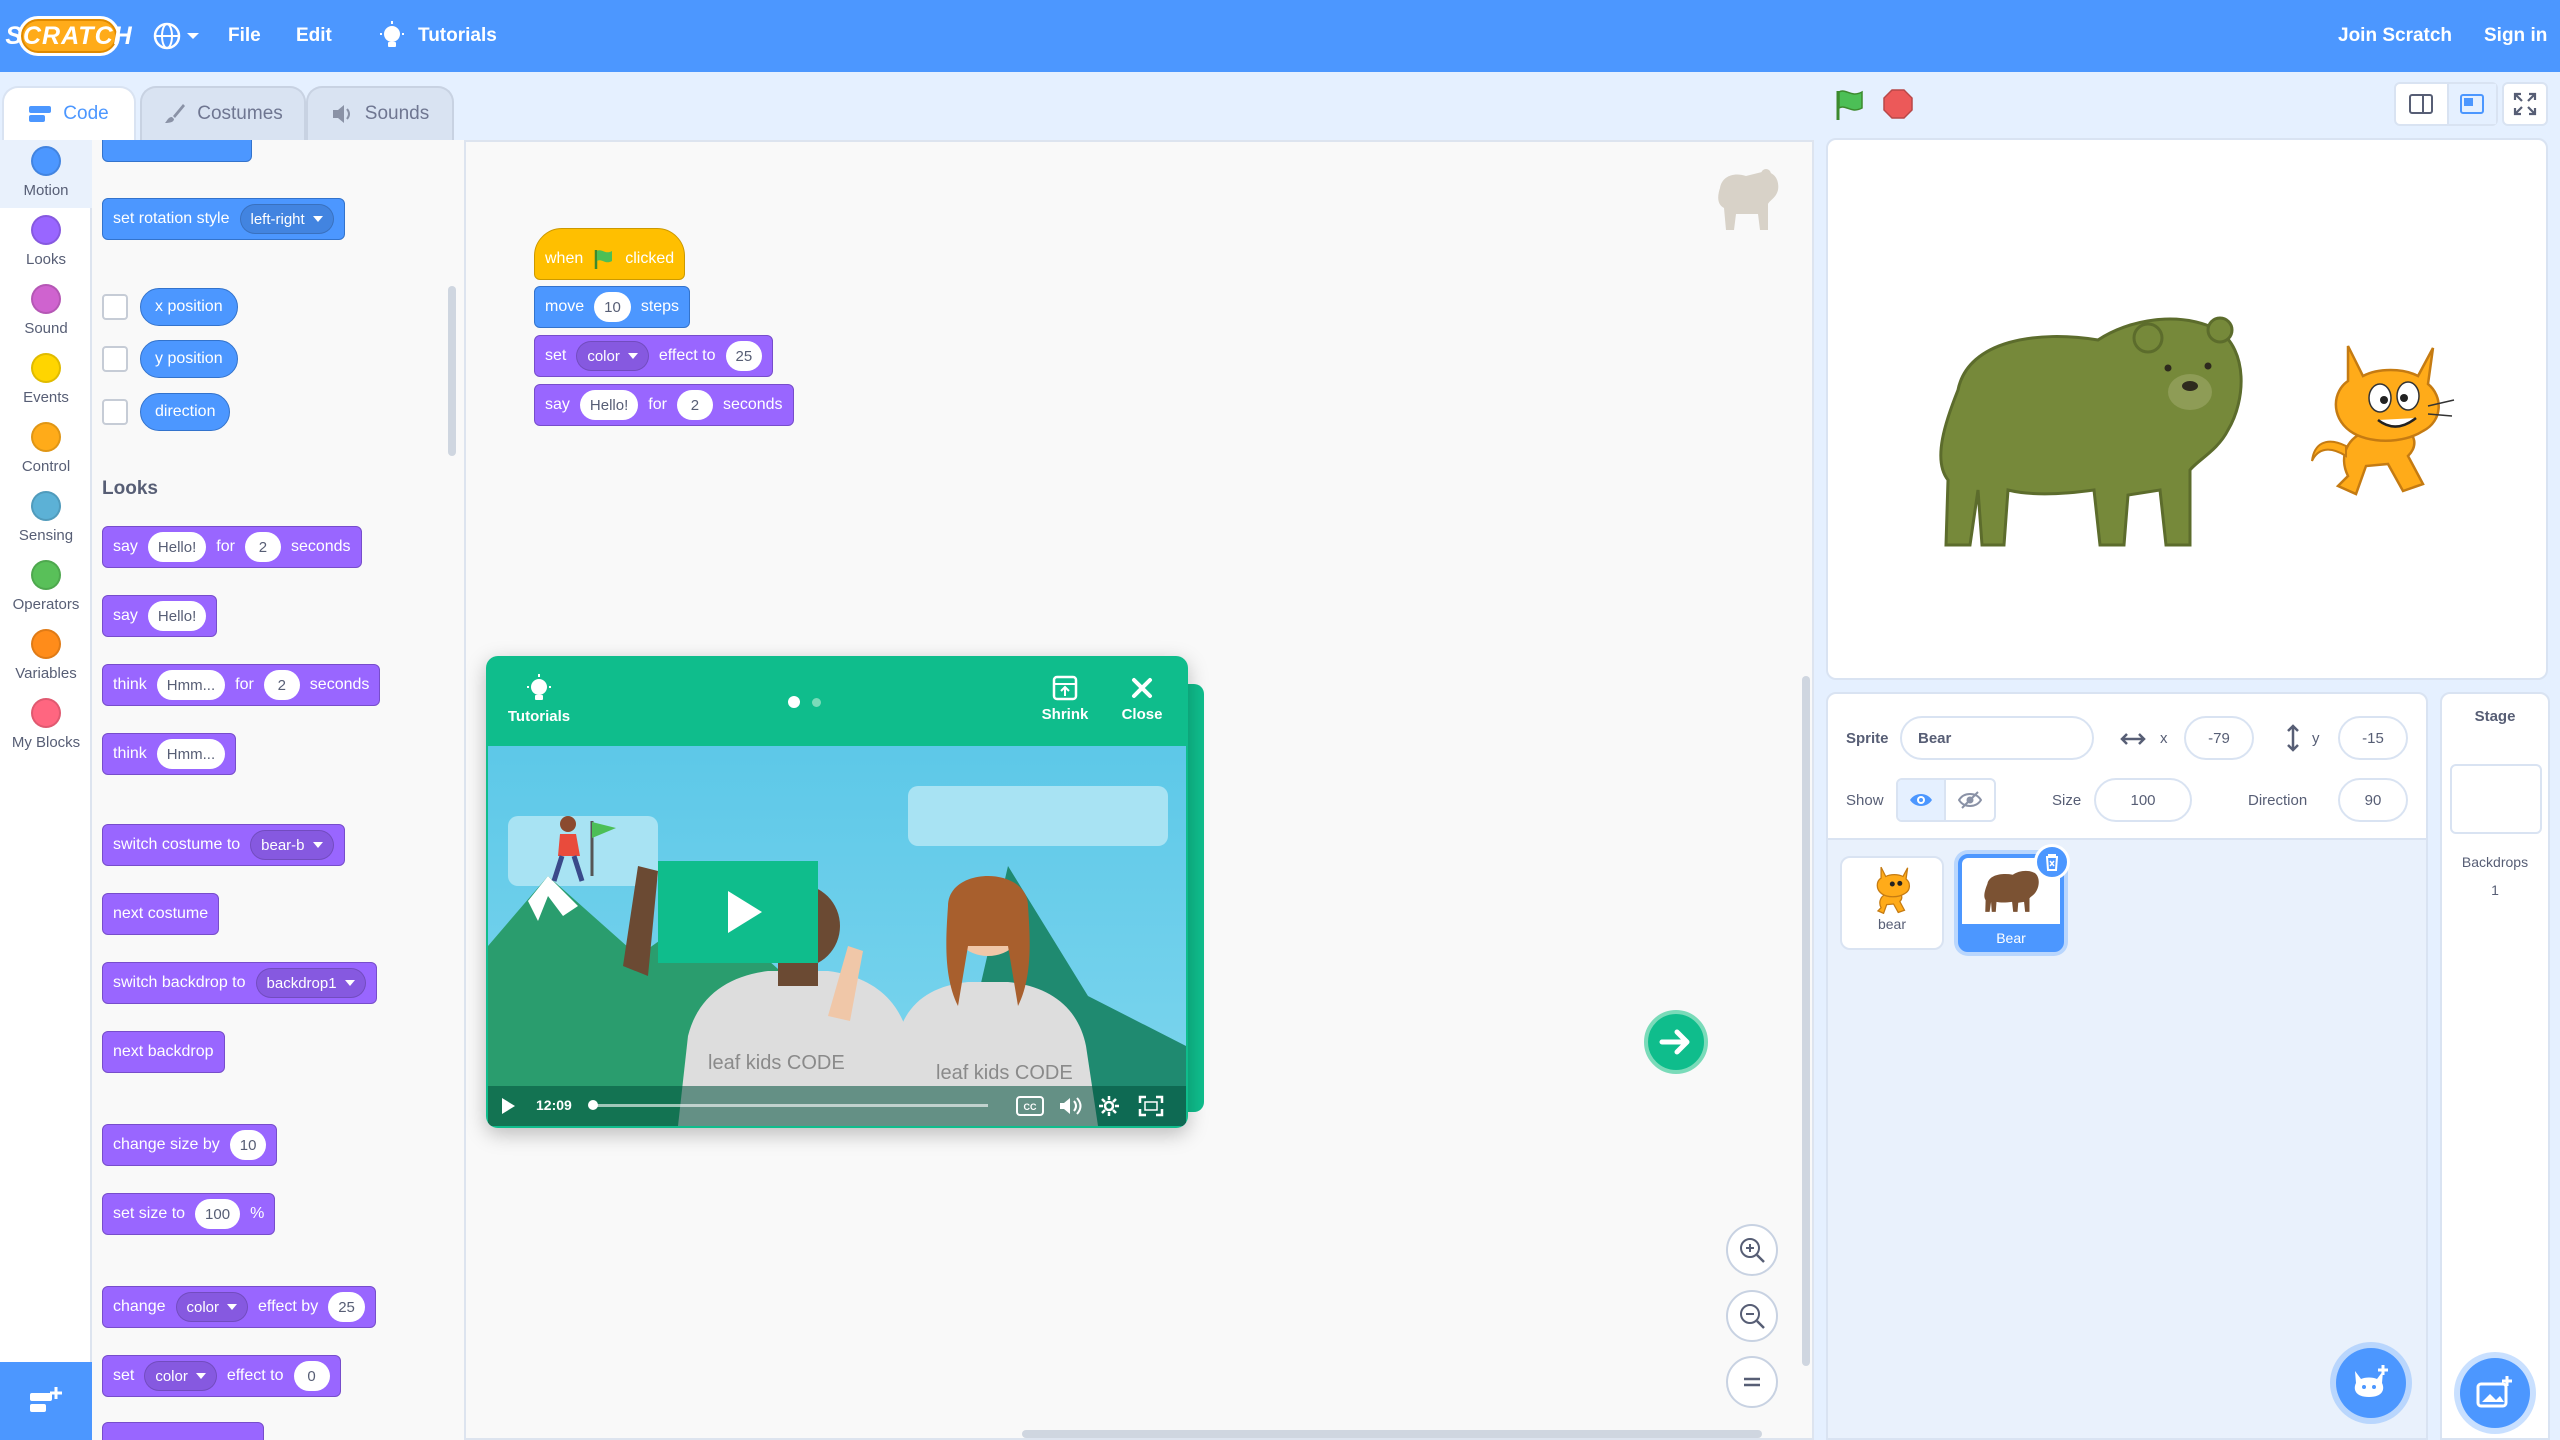 The height and width of the screenshot is (1440, 2560). I want to click on block-say-script: say Hello! for 2 seconds, so click(664, 405).